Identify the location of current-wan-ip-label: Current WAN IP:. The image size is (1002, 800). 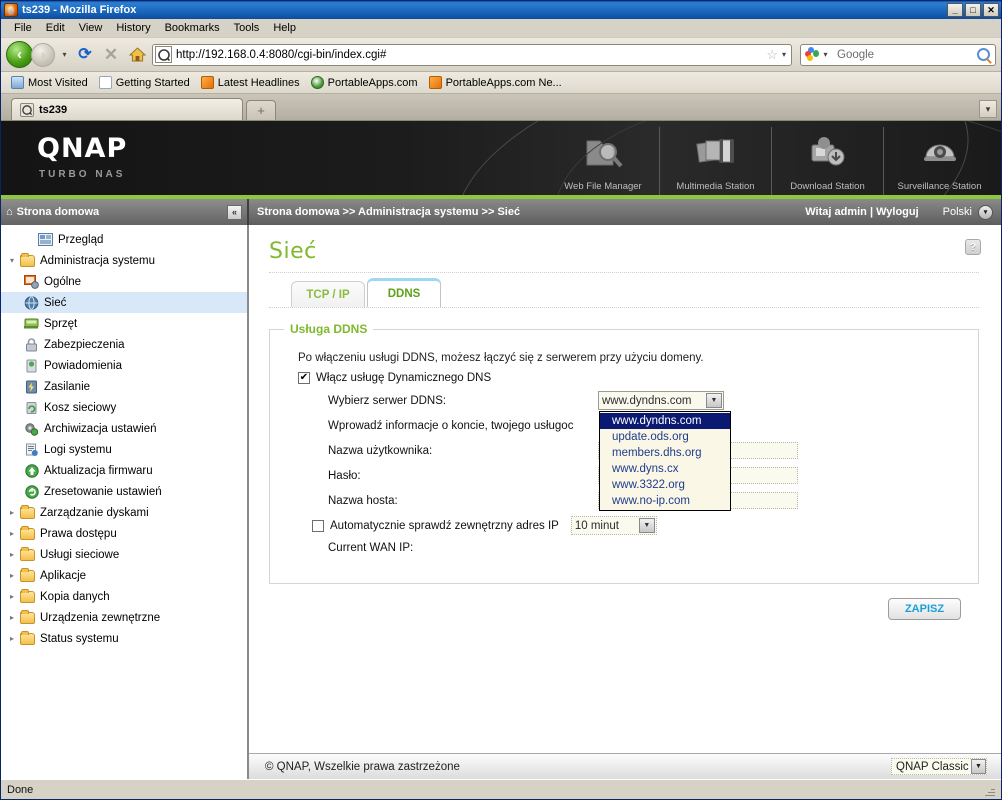
(371, 548).